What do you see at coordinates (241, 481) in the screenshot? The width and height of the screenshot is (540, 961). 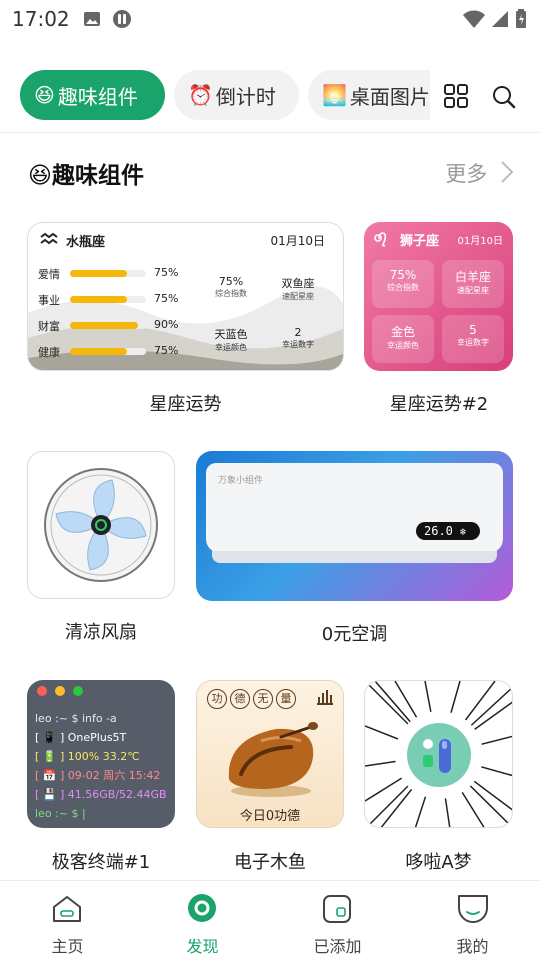 I see `ac-brand: 万象小组件` at bounding box center [241, 481].